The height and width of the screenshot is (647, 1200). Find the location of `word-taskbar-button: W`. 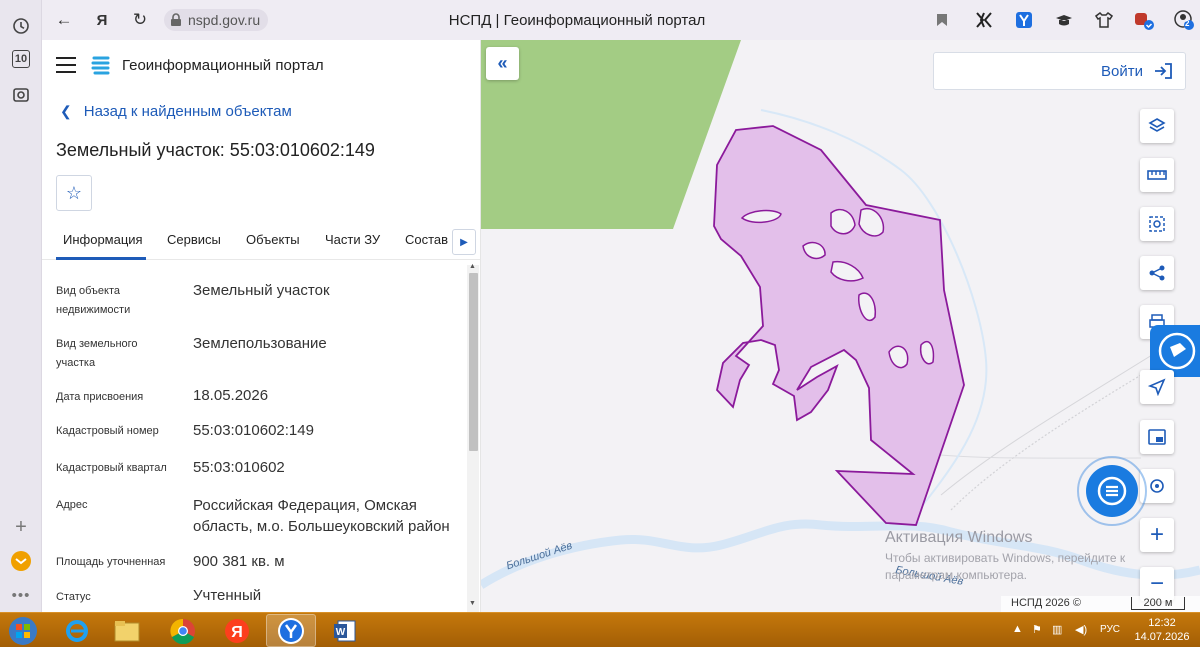

word-taskbar-button: W is located at coordinates (345, 630).